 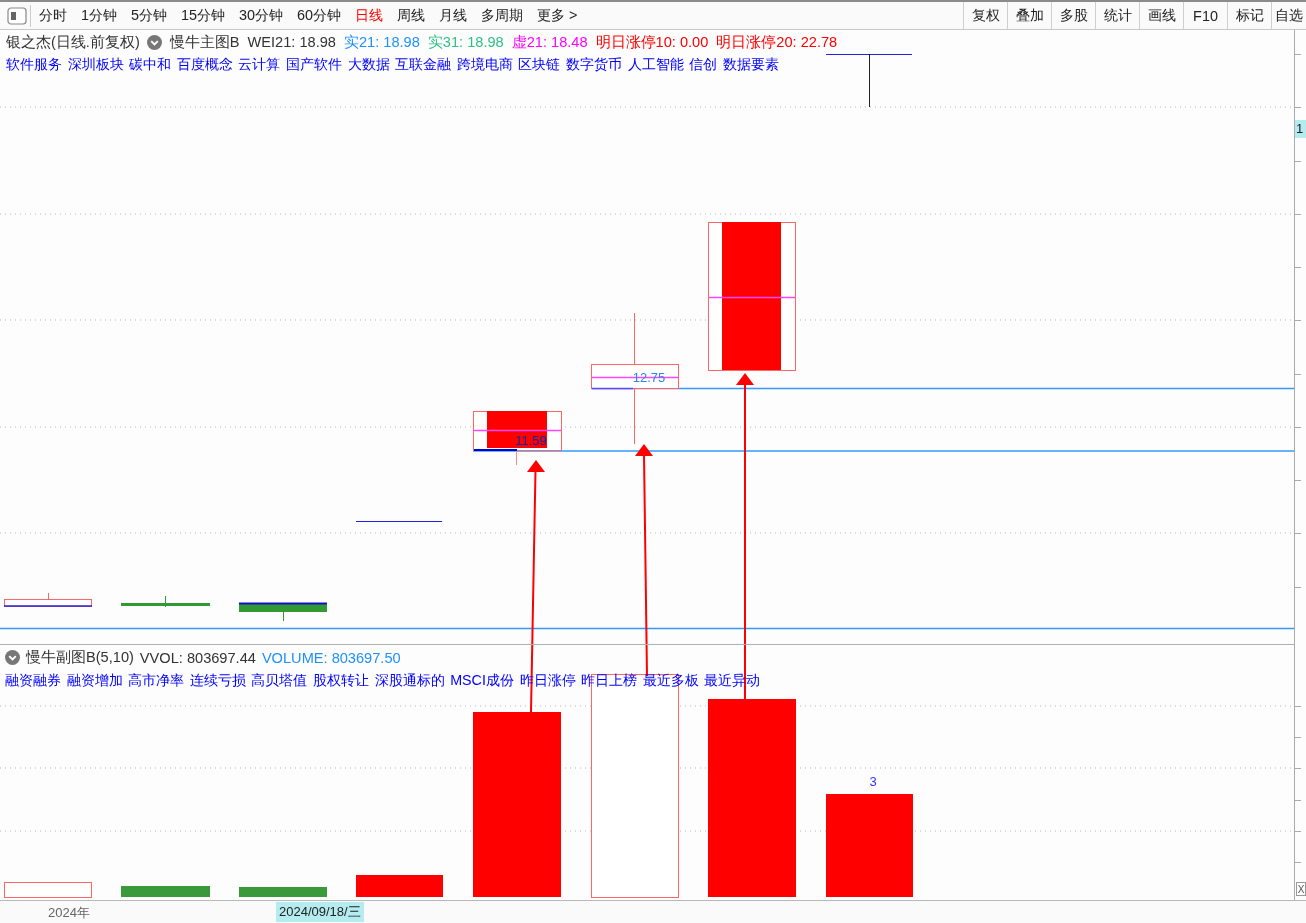 What do you see at coordinates (261, 15) in the screenshot?
I see `period-tab: 30分钟` at bounding box center [261, 15].